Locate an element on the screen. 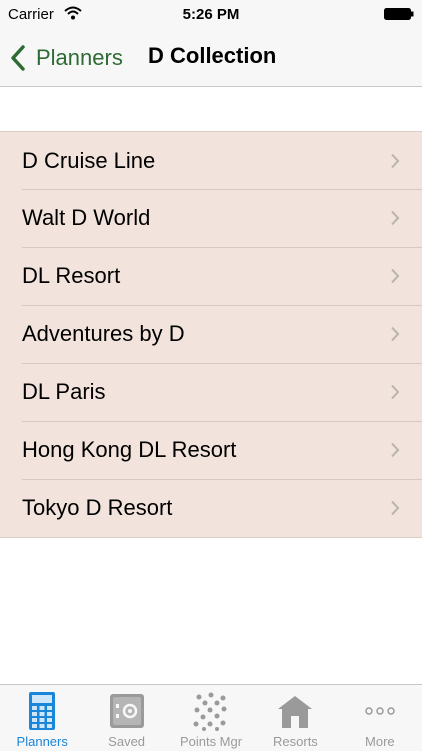 The width and height of the screenshot is (422, 751). page-title: D Collection is located at coordinates (212, 55).